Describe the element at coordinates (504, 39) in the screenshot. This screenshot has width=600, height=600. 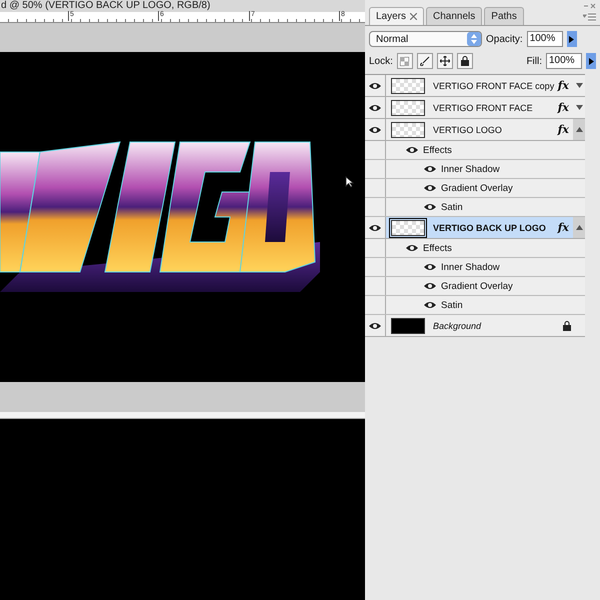
I see `opacity-label: Opacity:` at that location.